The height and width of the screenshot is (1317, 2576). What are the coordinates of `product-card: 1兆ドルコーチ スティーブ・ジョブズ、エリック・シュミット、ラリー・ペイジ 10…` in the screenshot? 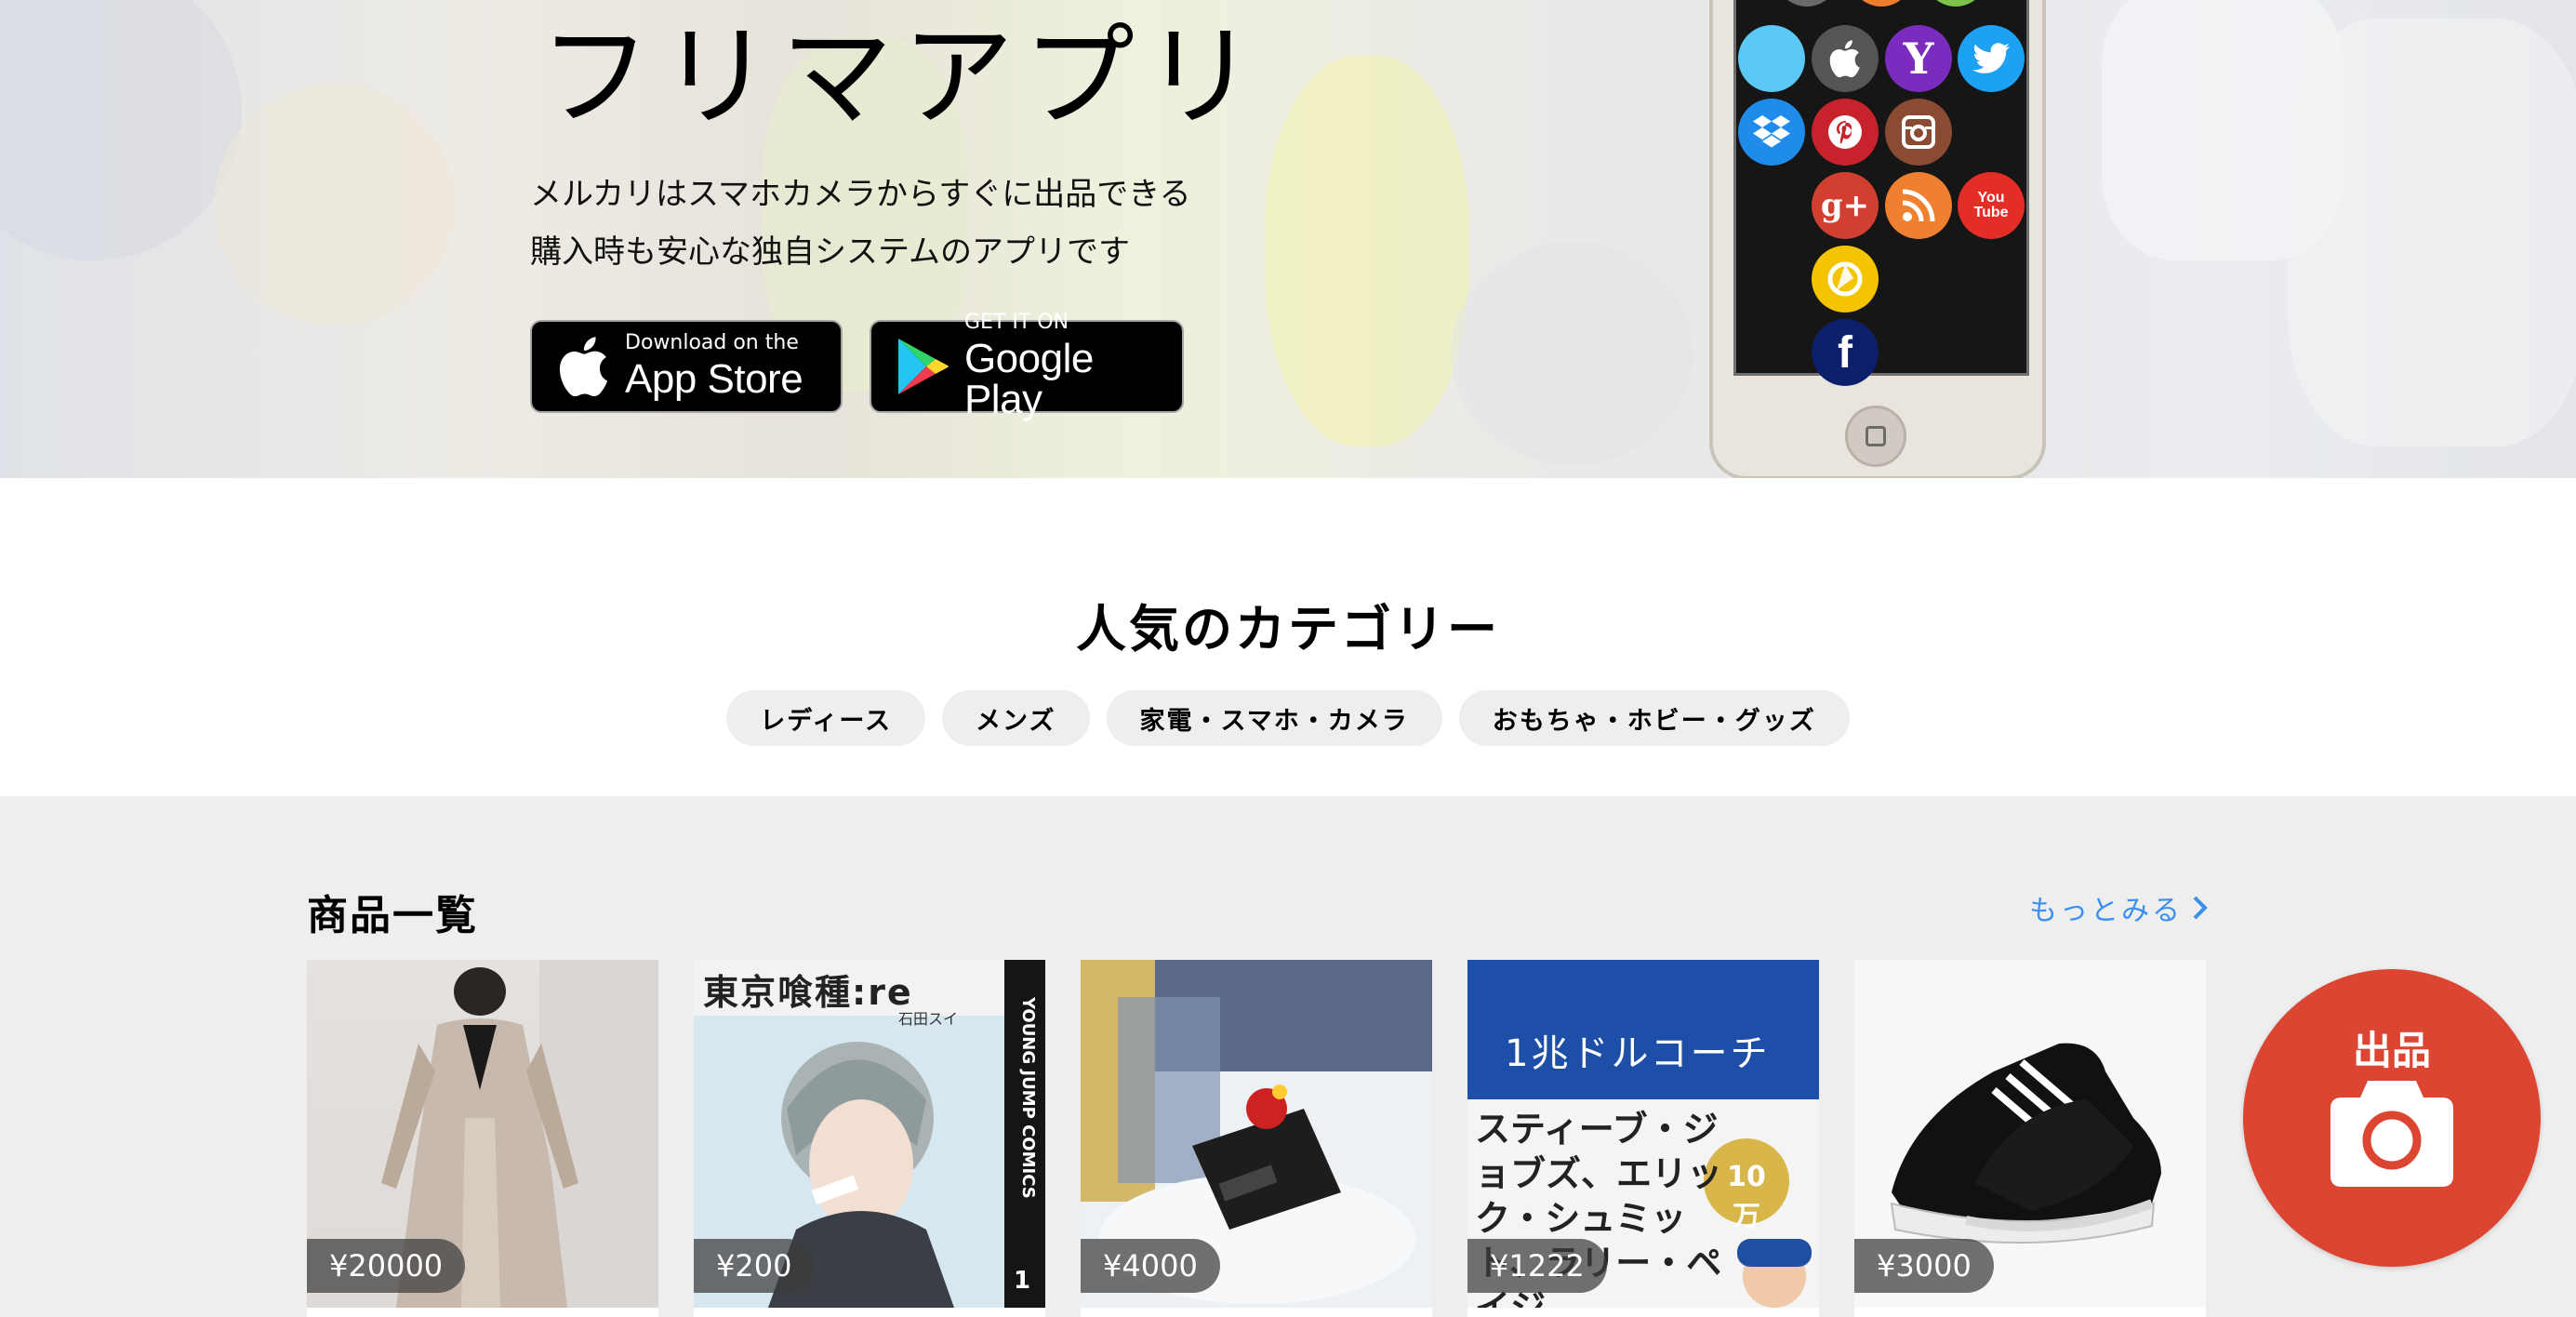 It's located at (1643, 1138).